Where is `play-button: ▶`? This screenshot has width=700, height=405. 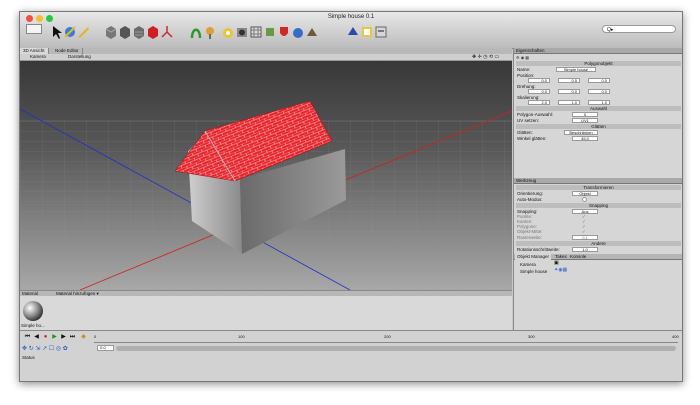 play-button: ▶ is located at coordinates (54, 337).